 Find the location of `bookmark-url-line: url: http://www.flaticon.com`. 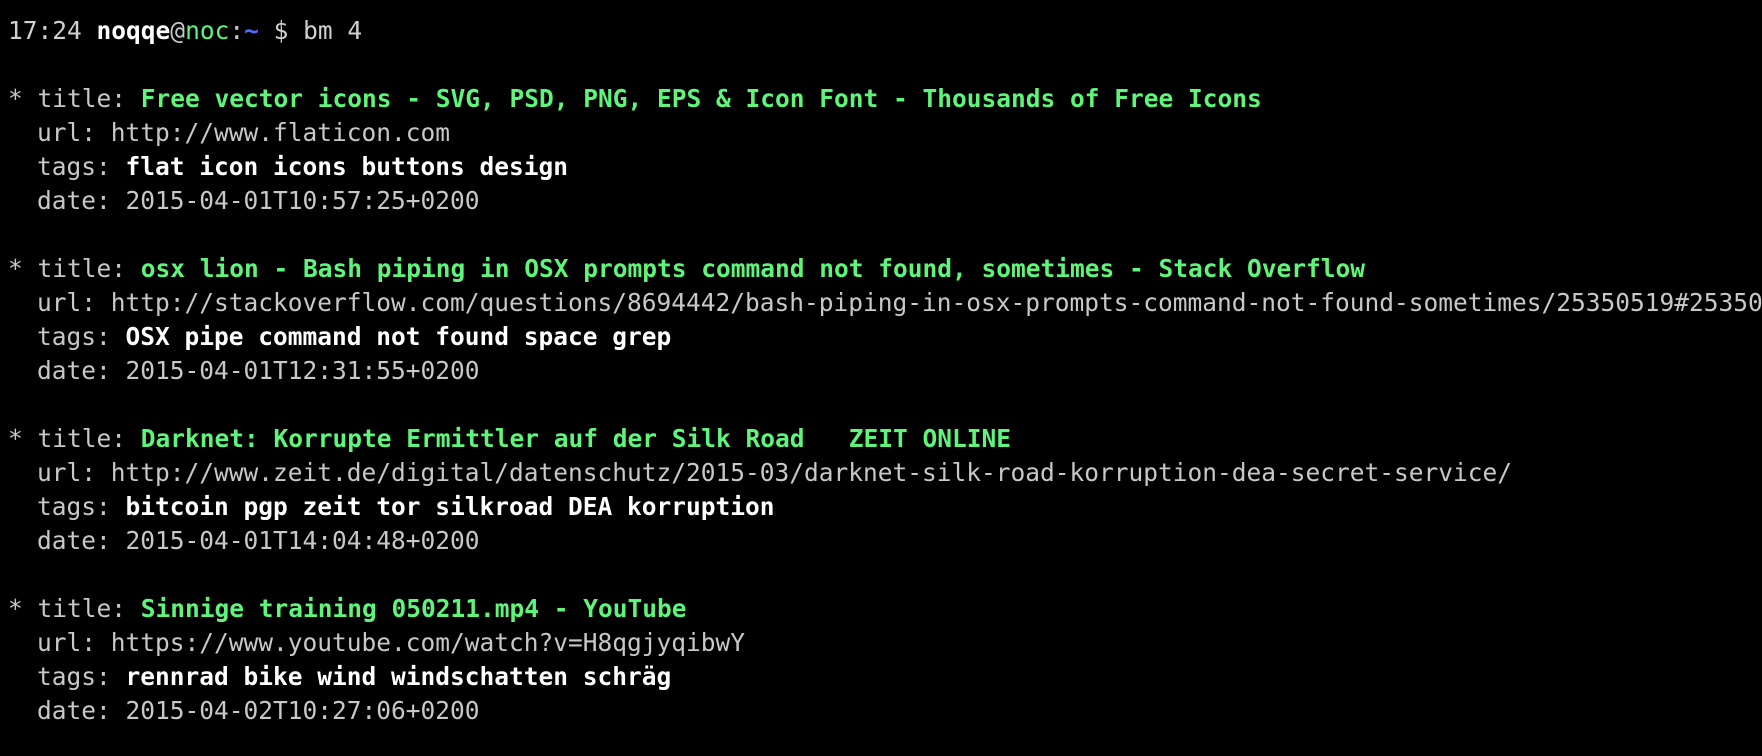

bookmark-url-line: url: http://www.flaticon.com is located at coordinates (885, 133).